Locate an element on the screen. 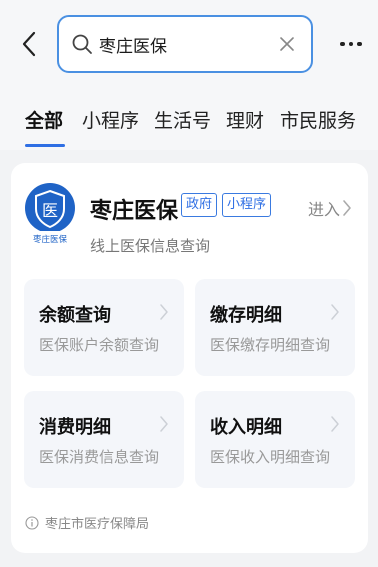  tile-desc: 医保收入明细查询 is located at coordinates (270, 457).